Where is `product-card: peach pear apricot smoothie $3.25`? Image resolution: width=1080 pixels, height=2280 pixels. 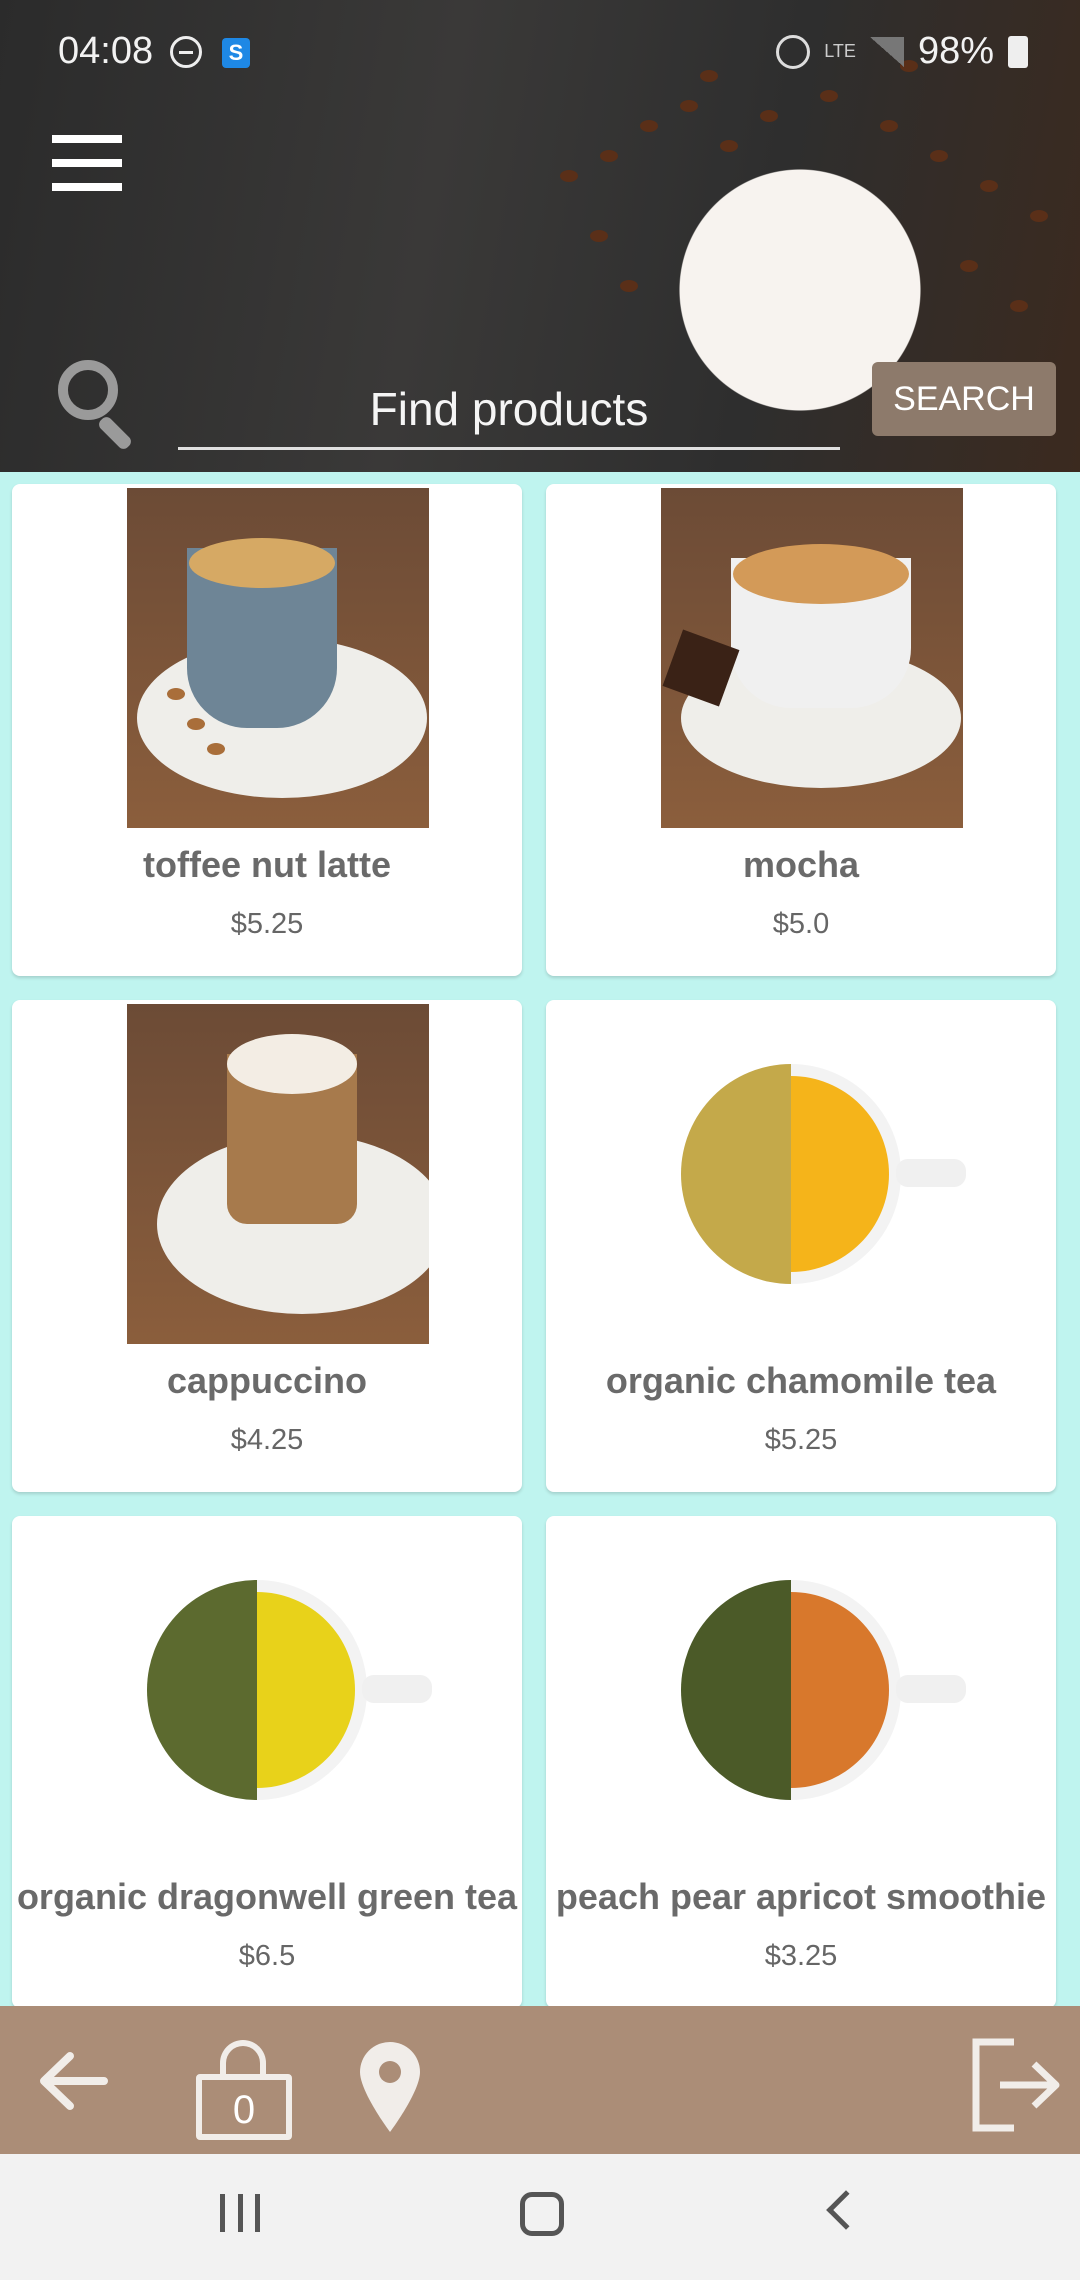 product-card: peach pear apricot smoothie $3.25 is located at coordinates (801, 1762).